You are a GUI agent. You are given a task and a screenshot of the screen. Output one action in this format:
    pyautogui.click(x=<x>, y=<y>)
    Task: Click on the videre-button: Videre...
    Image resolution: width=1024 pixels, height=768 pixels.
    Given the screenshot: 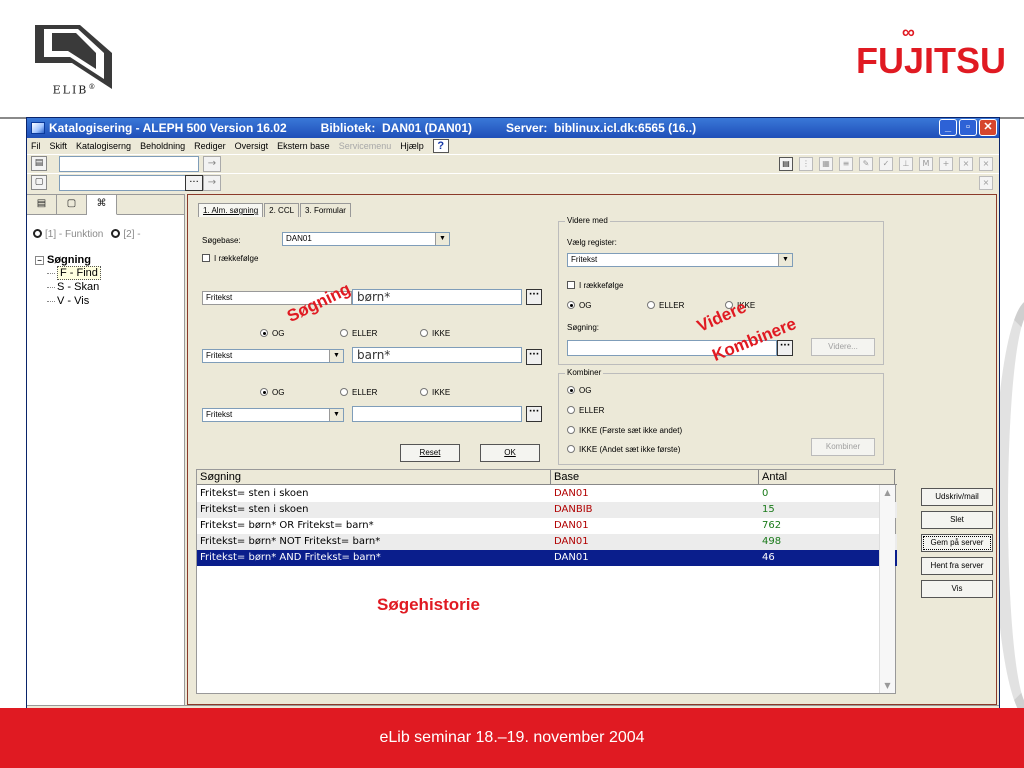 What is the action you would take?
    pyautogui.click(x=843, y=347)
    